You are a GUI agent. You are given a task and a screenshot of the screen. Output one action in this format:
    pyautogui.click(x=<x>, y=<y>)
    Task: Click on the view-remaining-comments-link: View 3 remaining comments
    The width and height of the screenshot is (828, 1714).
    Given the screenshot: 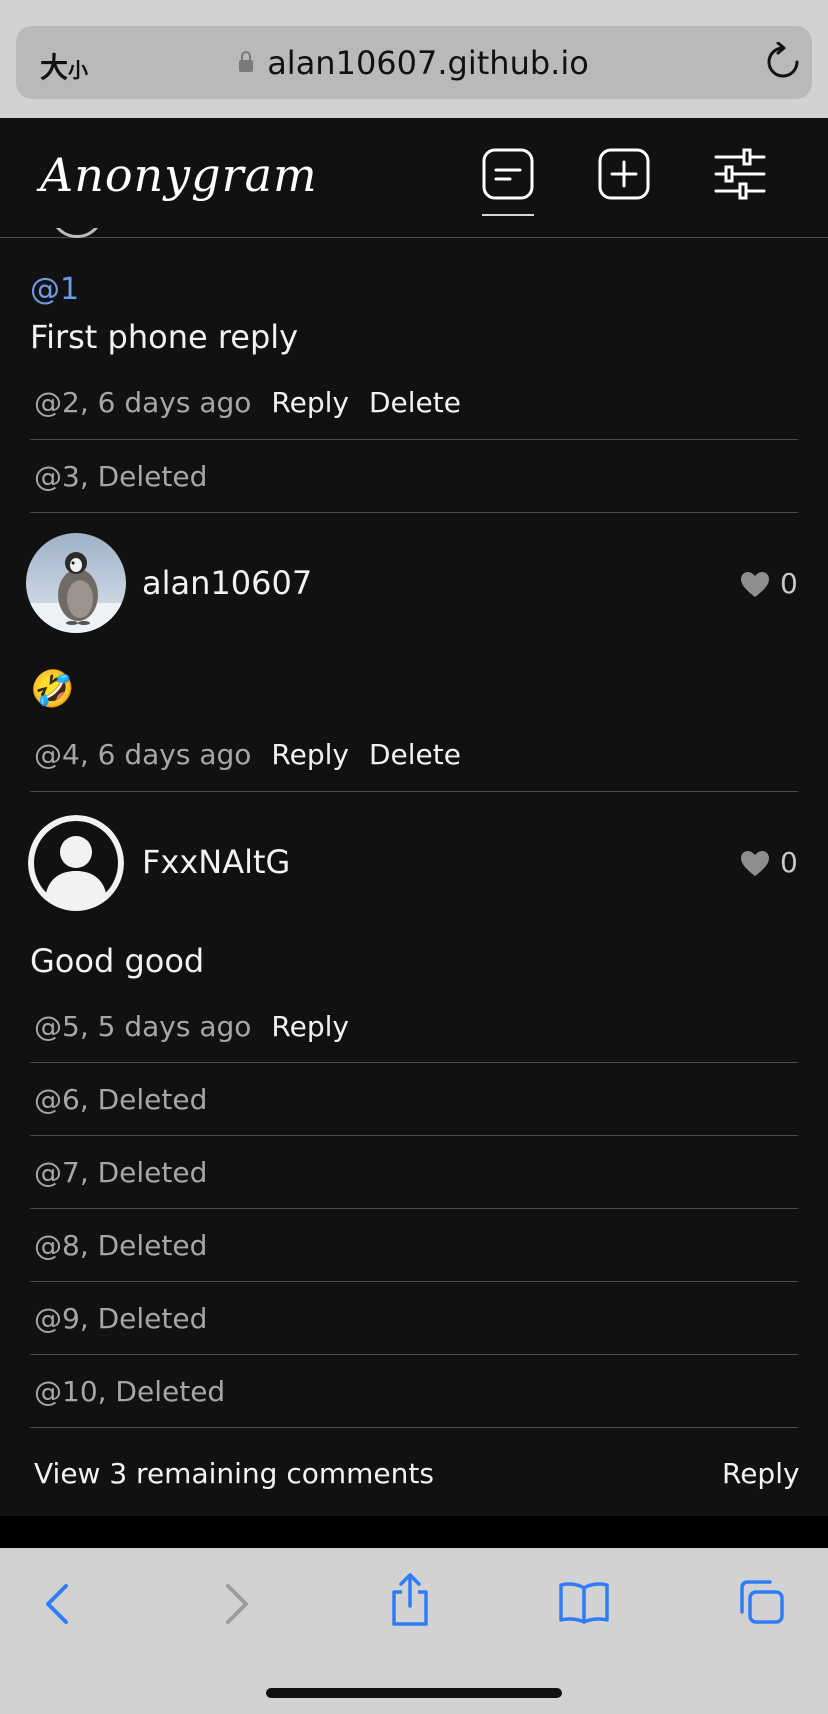 What is the action you would take?
    pyautogui.click(x=234, y=1473)
    